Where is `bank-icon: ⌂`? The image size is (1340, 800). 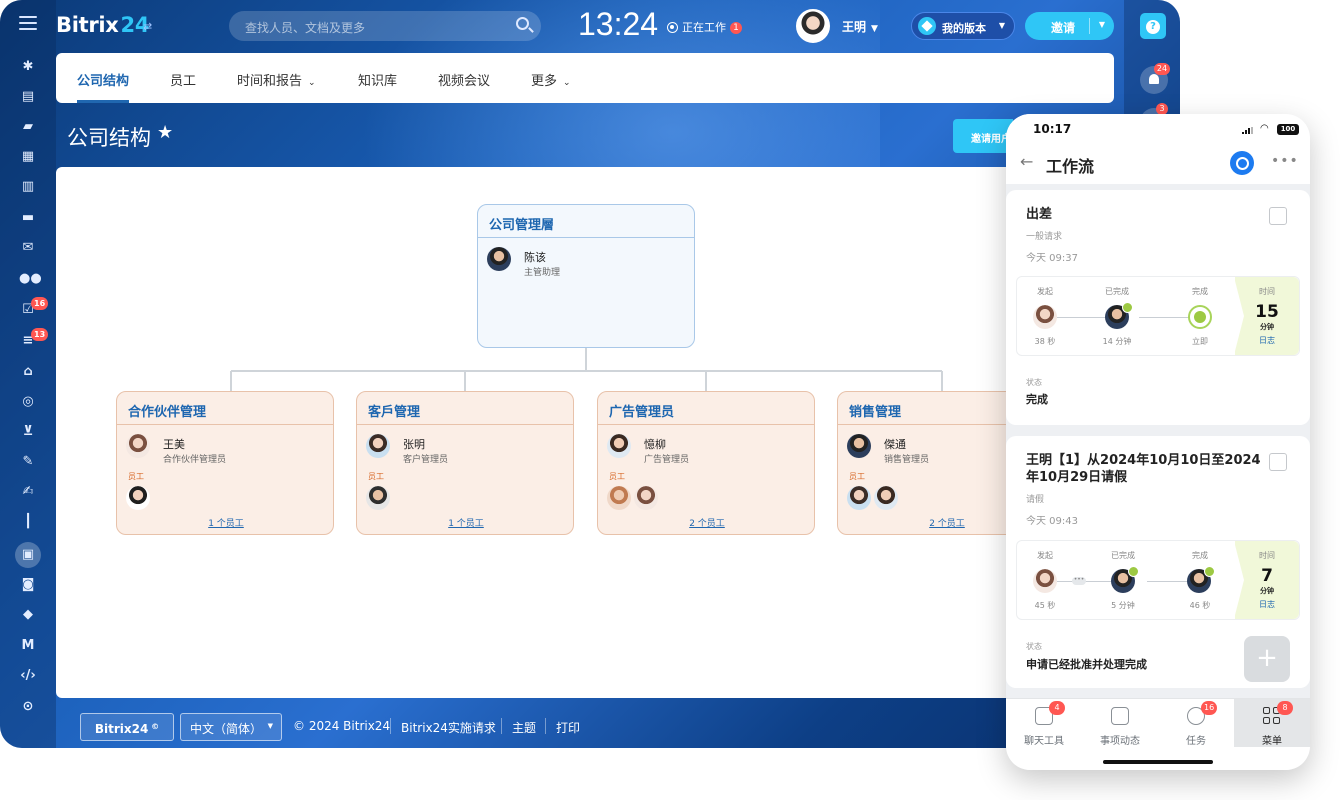 bank-icon: ⌂ is located at coordinates (28, 372).